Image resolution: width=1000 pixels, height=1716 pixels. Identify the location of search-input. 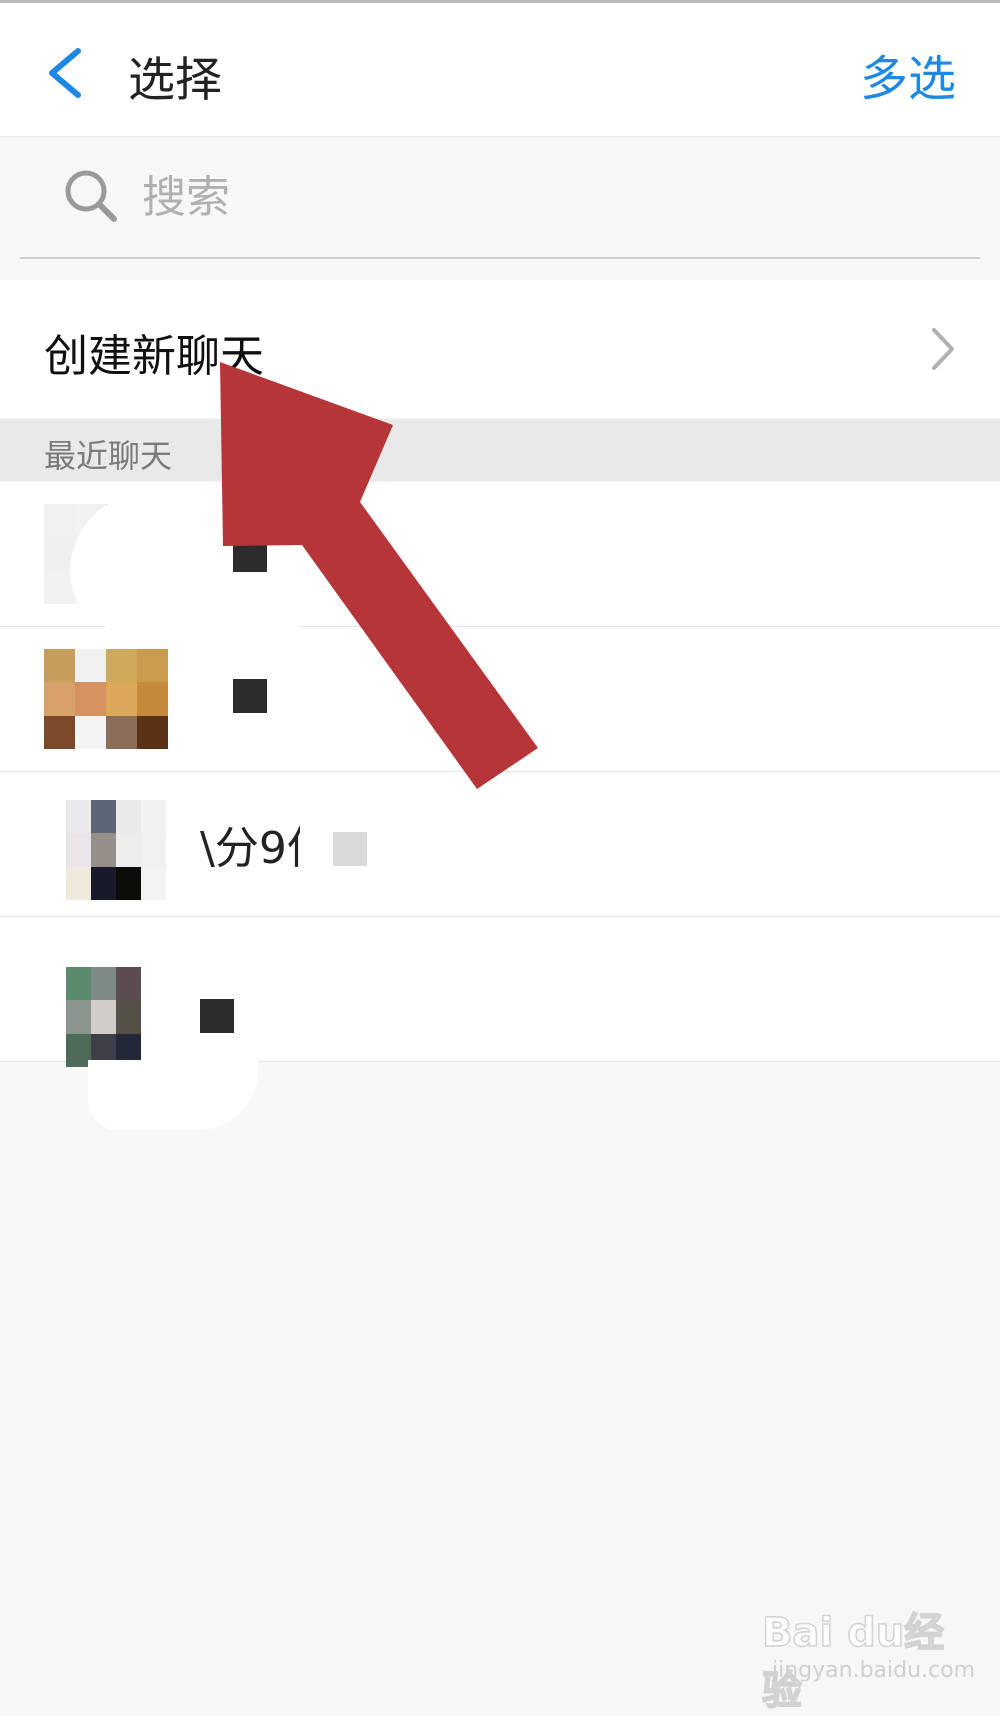
(442, 197).